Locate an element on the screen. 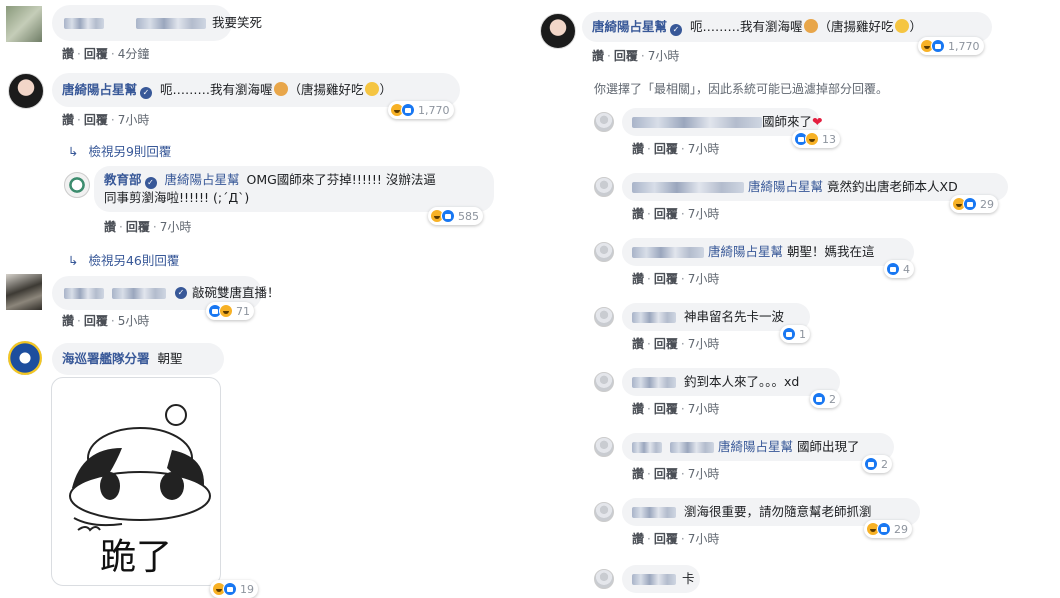  haha-reaction-icon is located at coordinates (226, 311).